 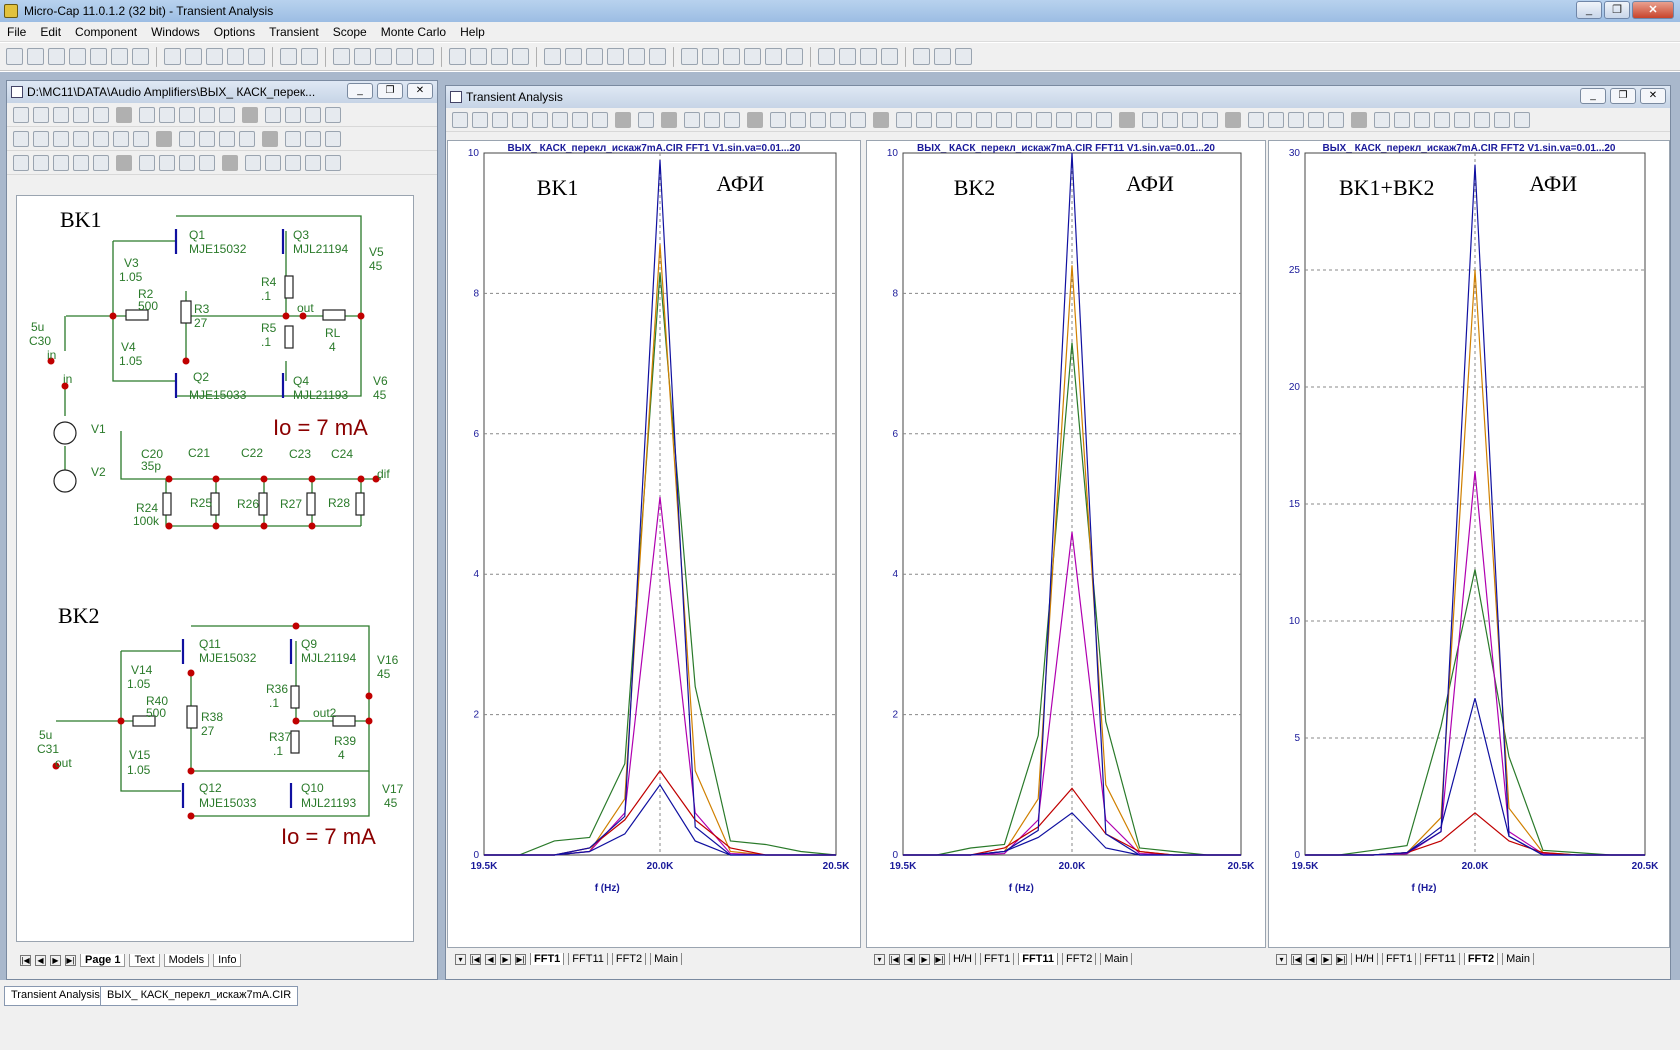 What do you see at coordinates (1281, 959) in the screenshot?
I see `pane-nav-arrow: ▾` at bounding box center [1281, 959].